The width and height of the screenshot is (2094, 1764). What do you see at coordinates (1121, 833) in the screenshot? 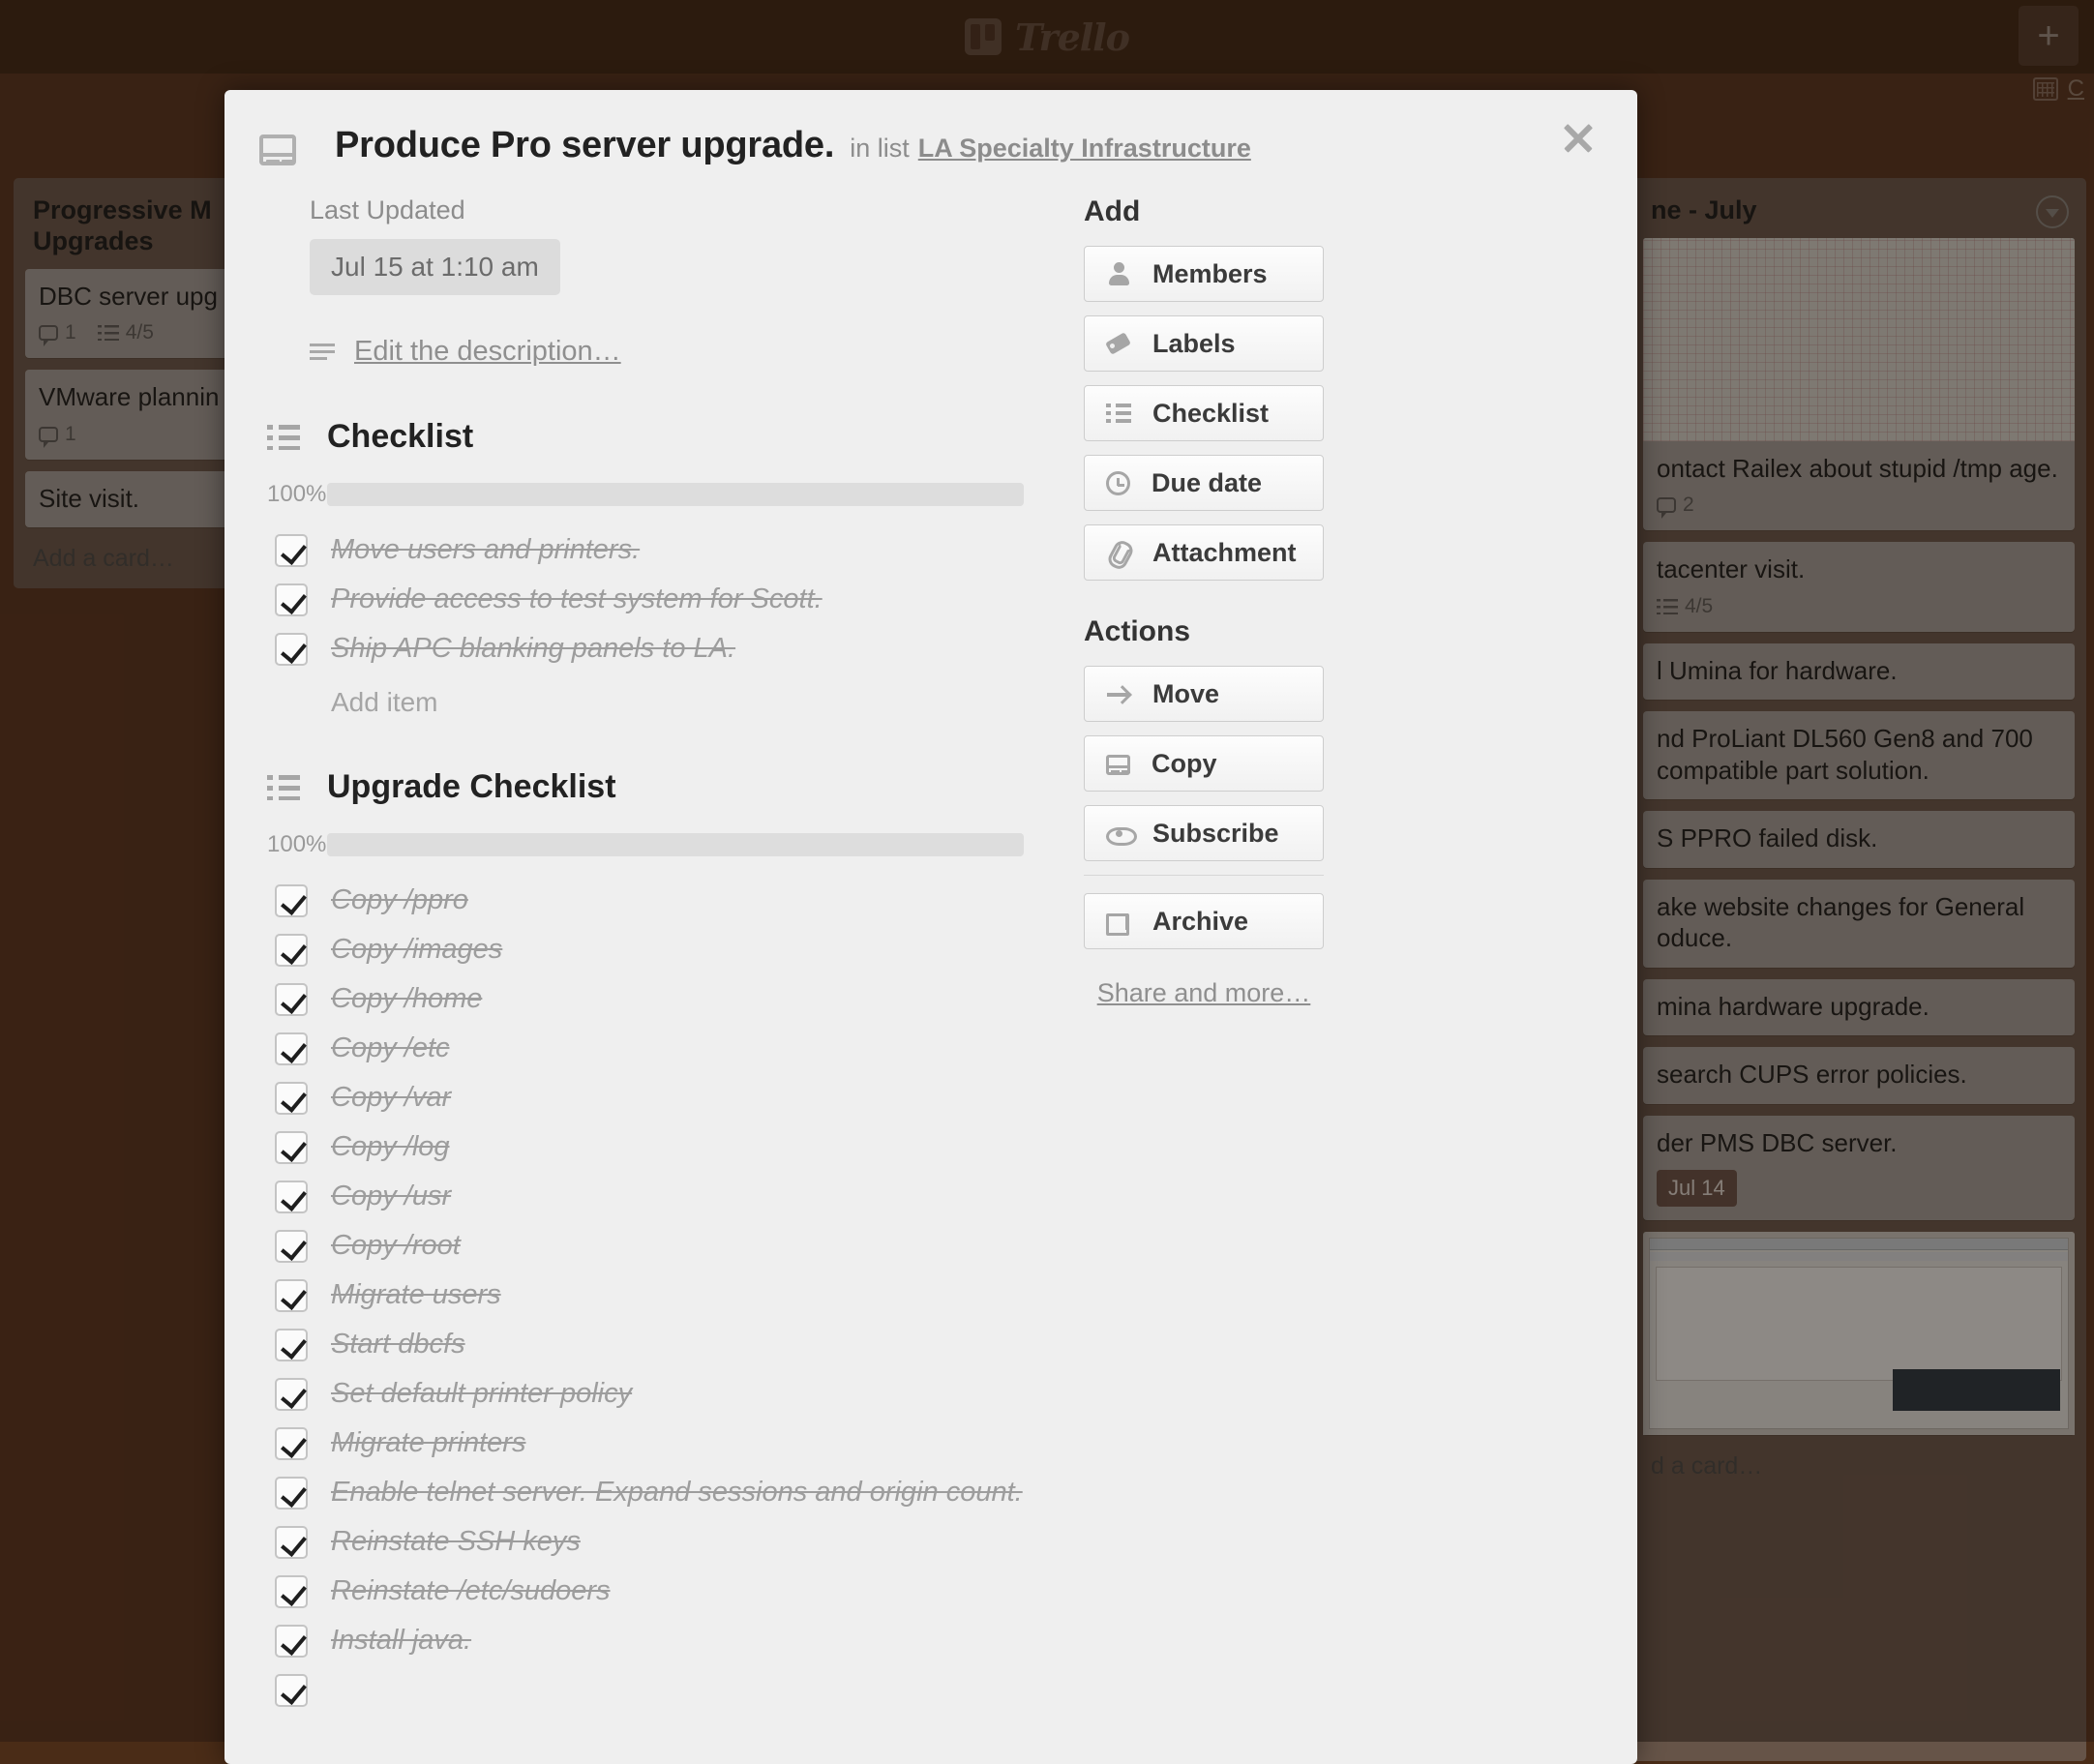
I see `eye-icon` at bounding box center [1121, 833].